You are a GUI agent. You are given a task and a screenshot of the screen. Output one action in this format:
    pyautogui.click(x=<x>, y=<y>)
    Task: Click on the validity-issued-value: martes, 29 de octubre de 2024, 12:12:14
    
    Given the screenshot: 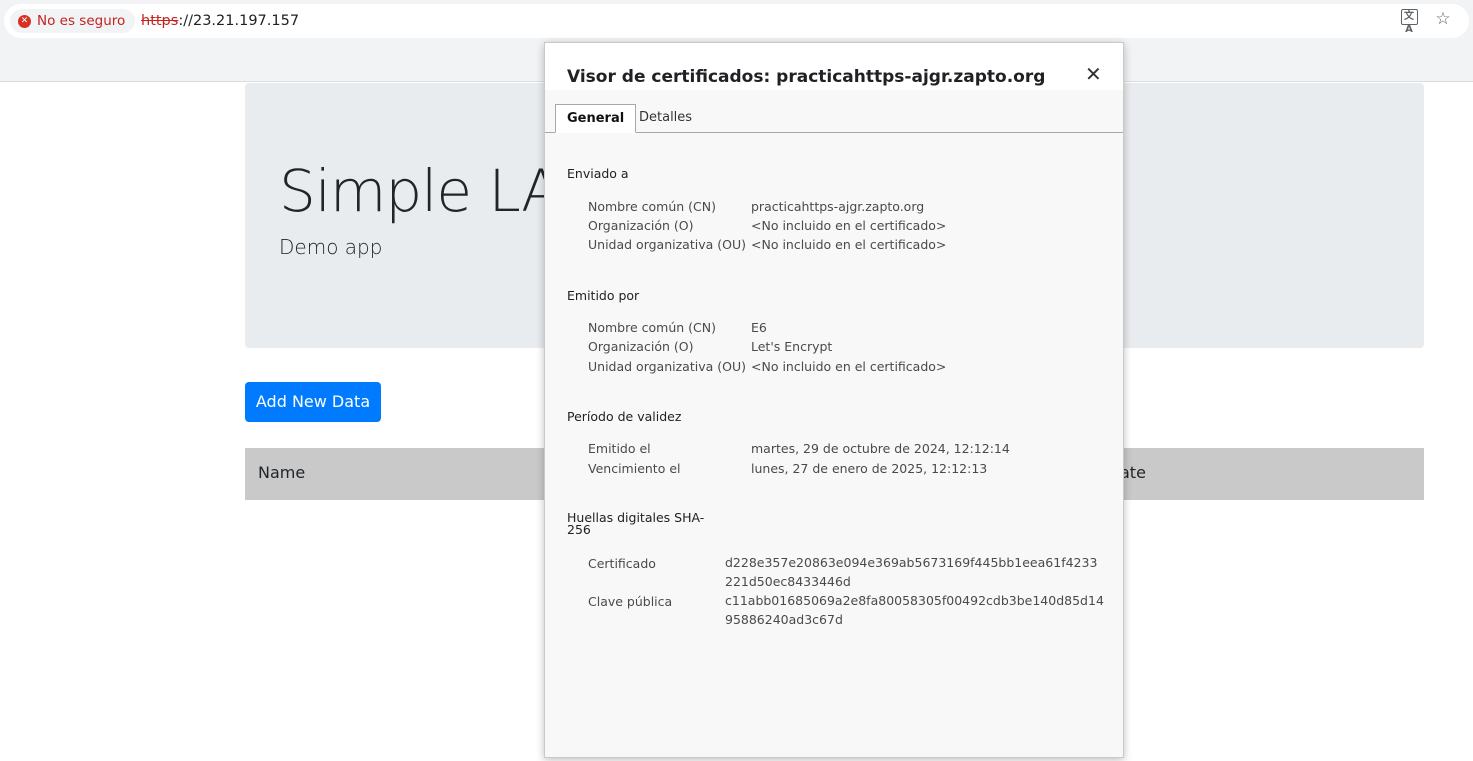 What is the action you would take?
    pyautogui.click(x=880, y=448)
    